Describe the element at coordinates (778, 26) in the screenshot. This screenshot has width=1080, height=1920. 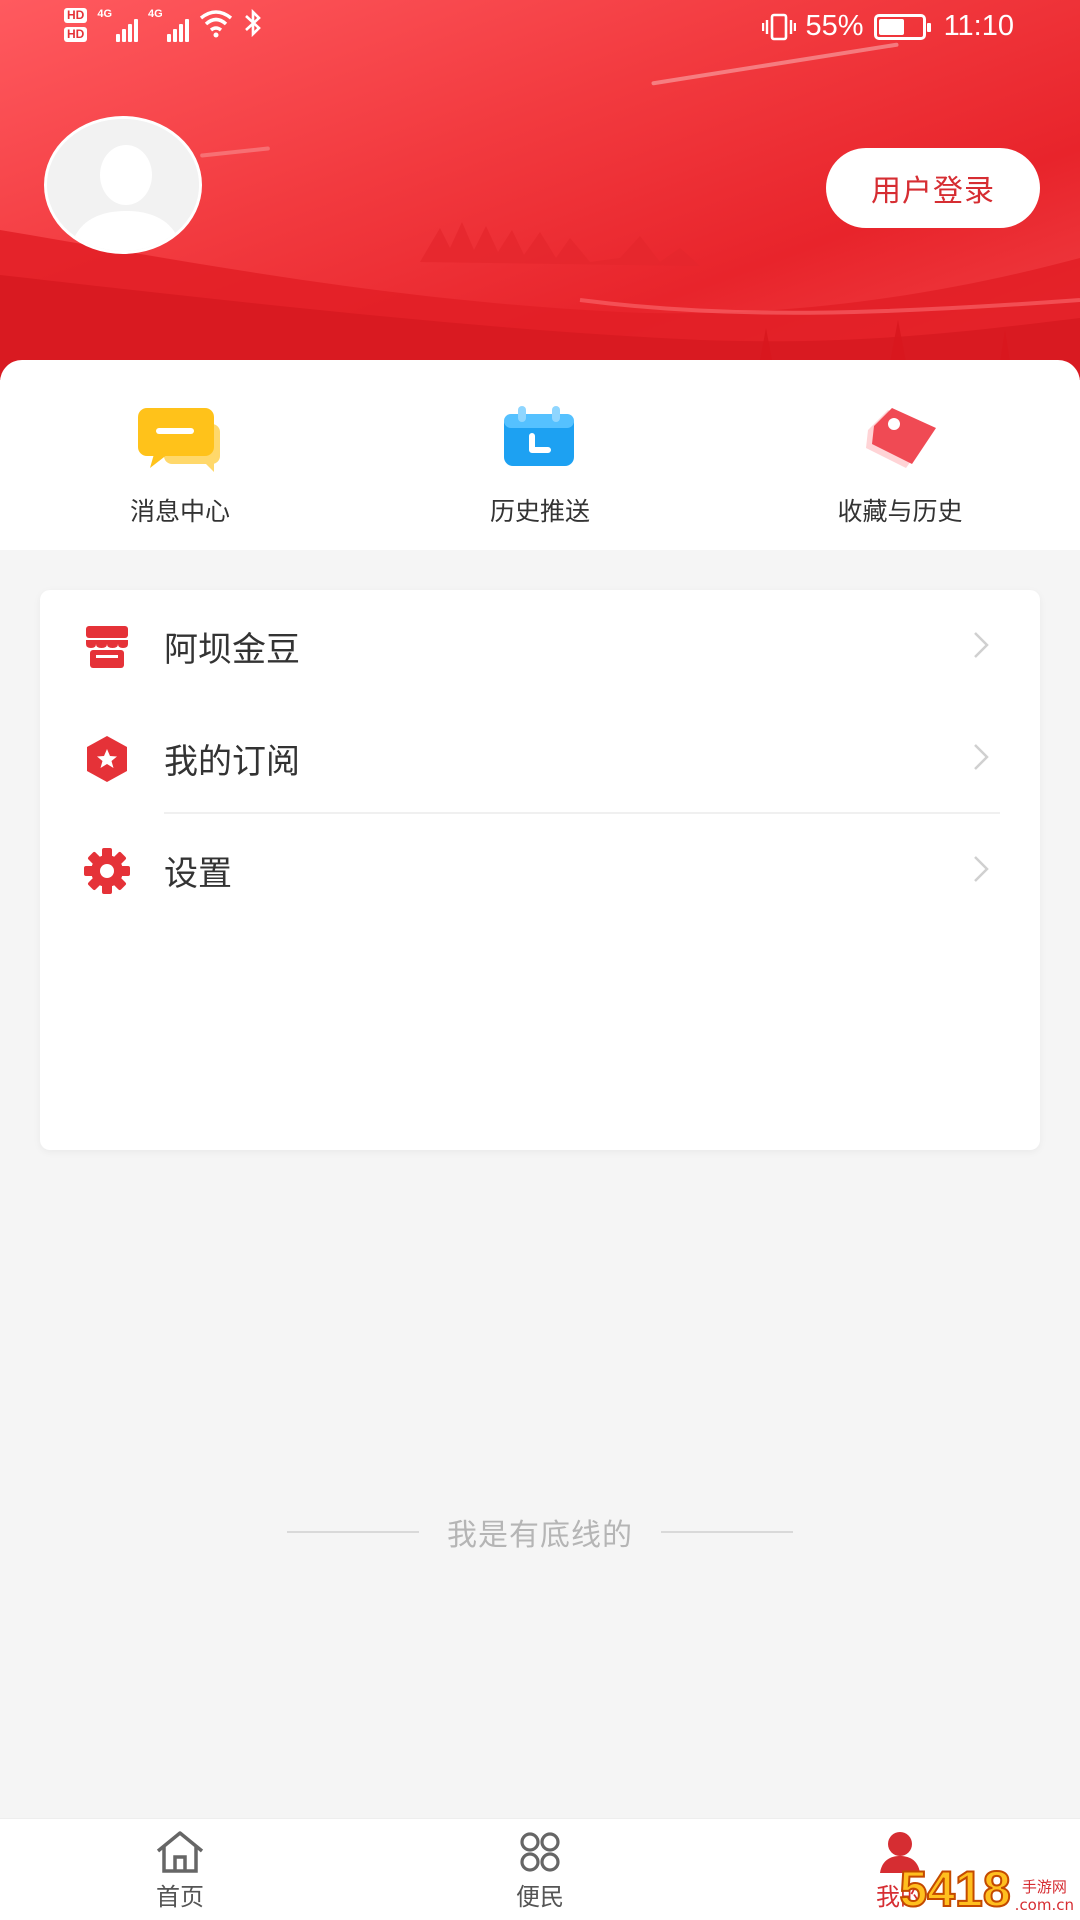
I see `vibrate-icon` at that location.